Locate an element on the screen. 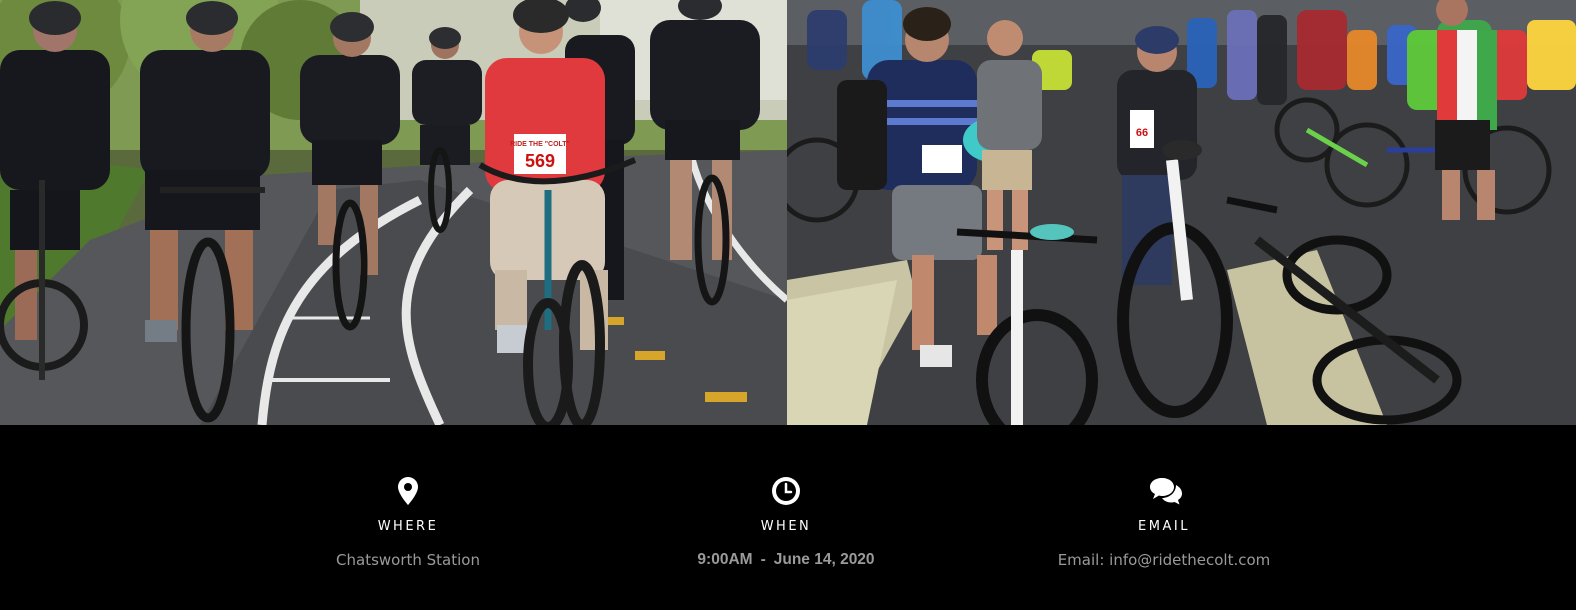 Image resolution: width=1576 pixels, height=610 pixels. email-column: EMAIL Email: info@ridethecolt.com is located at coordinates (1164, 523).